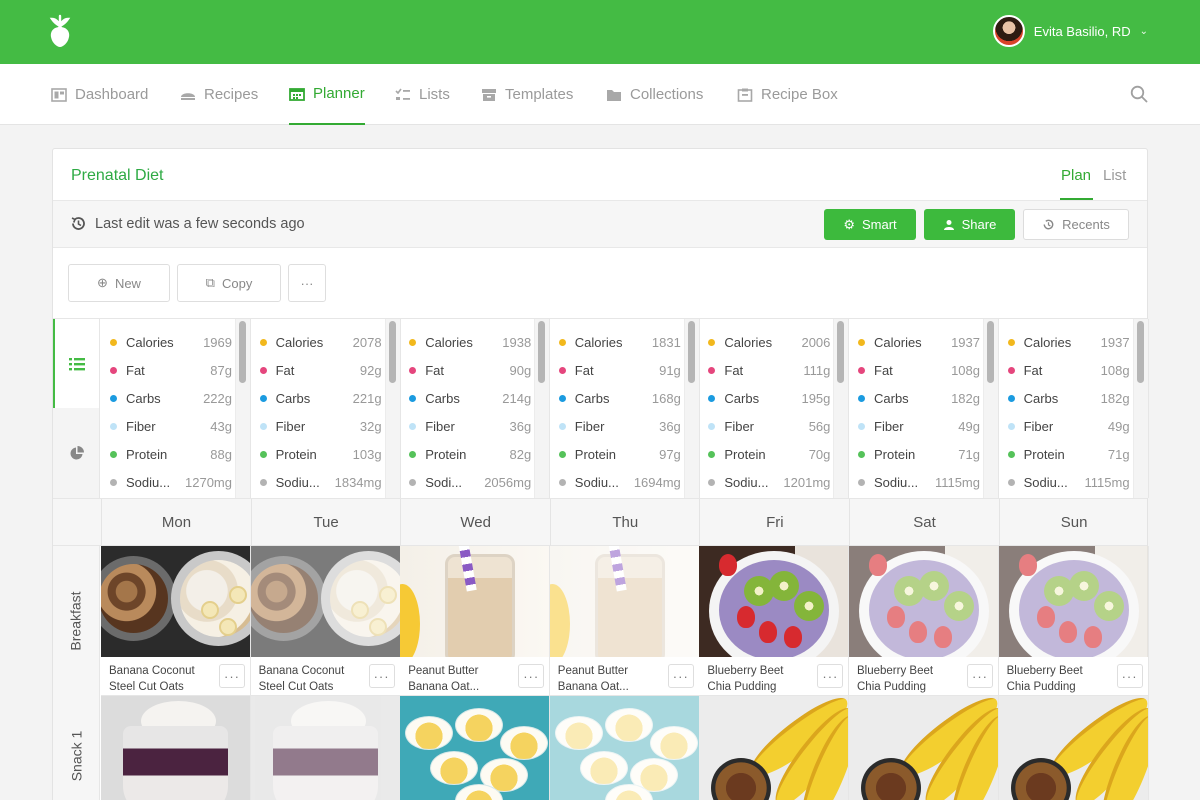 The width and height of the screenshot is (1200, 800). I want to click on recipe-caption: Peanut Butter Banana Oat... ···, so click(475, 676).